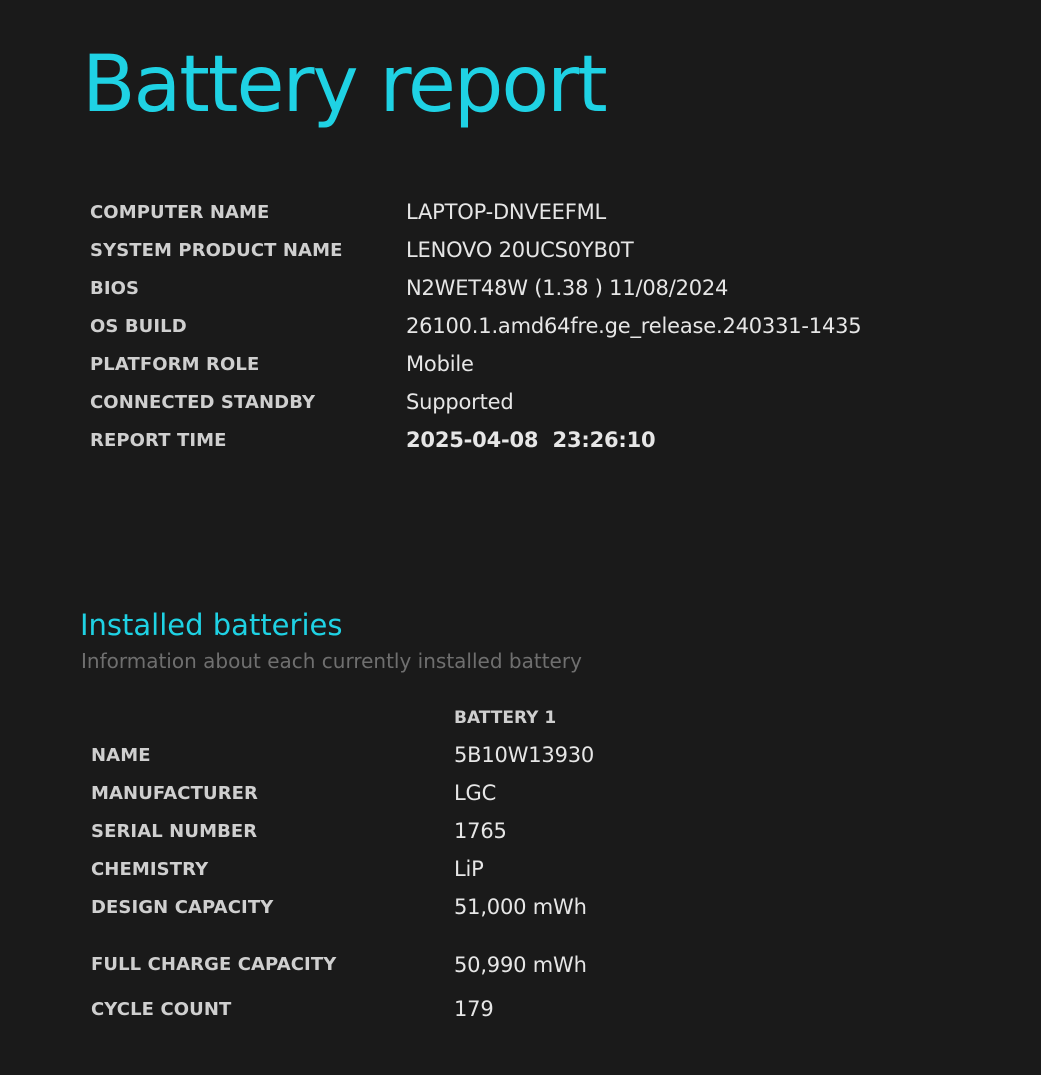  Describe the element at coordinates (345, 85) in the screenshot. I see `page-title: Battery report` at that location.